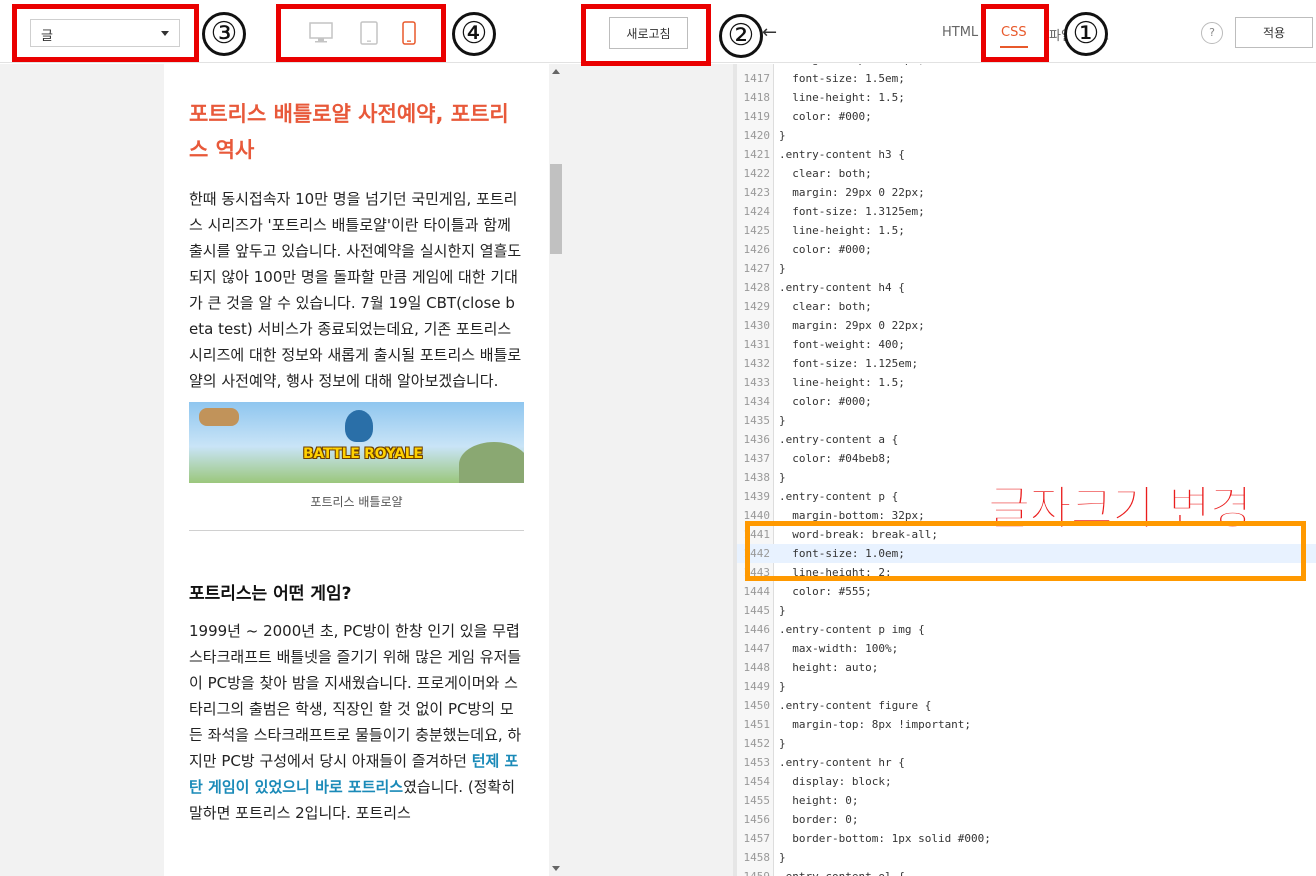 Image resolution: width=1316 pixels, height=876 pixels. I want to click on line-number: 1453, so click(757, 762).